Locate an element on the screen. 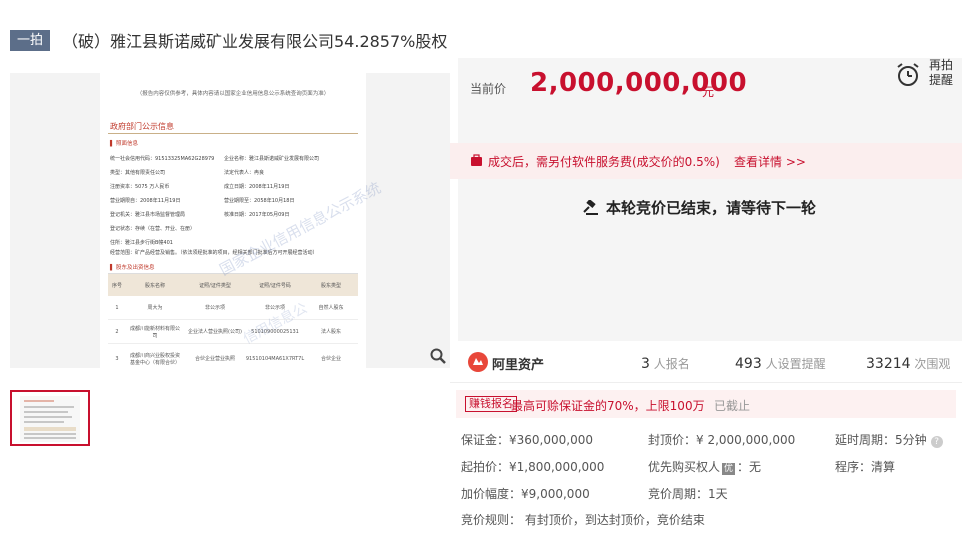 The width and height of the screenshot is (962, 545). bid-rule-info: 竞价规则： 有封顶价，到达封顶价，竞价结束 is located at coordinates (583, 520).